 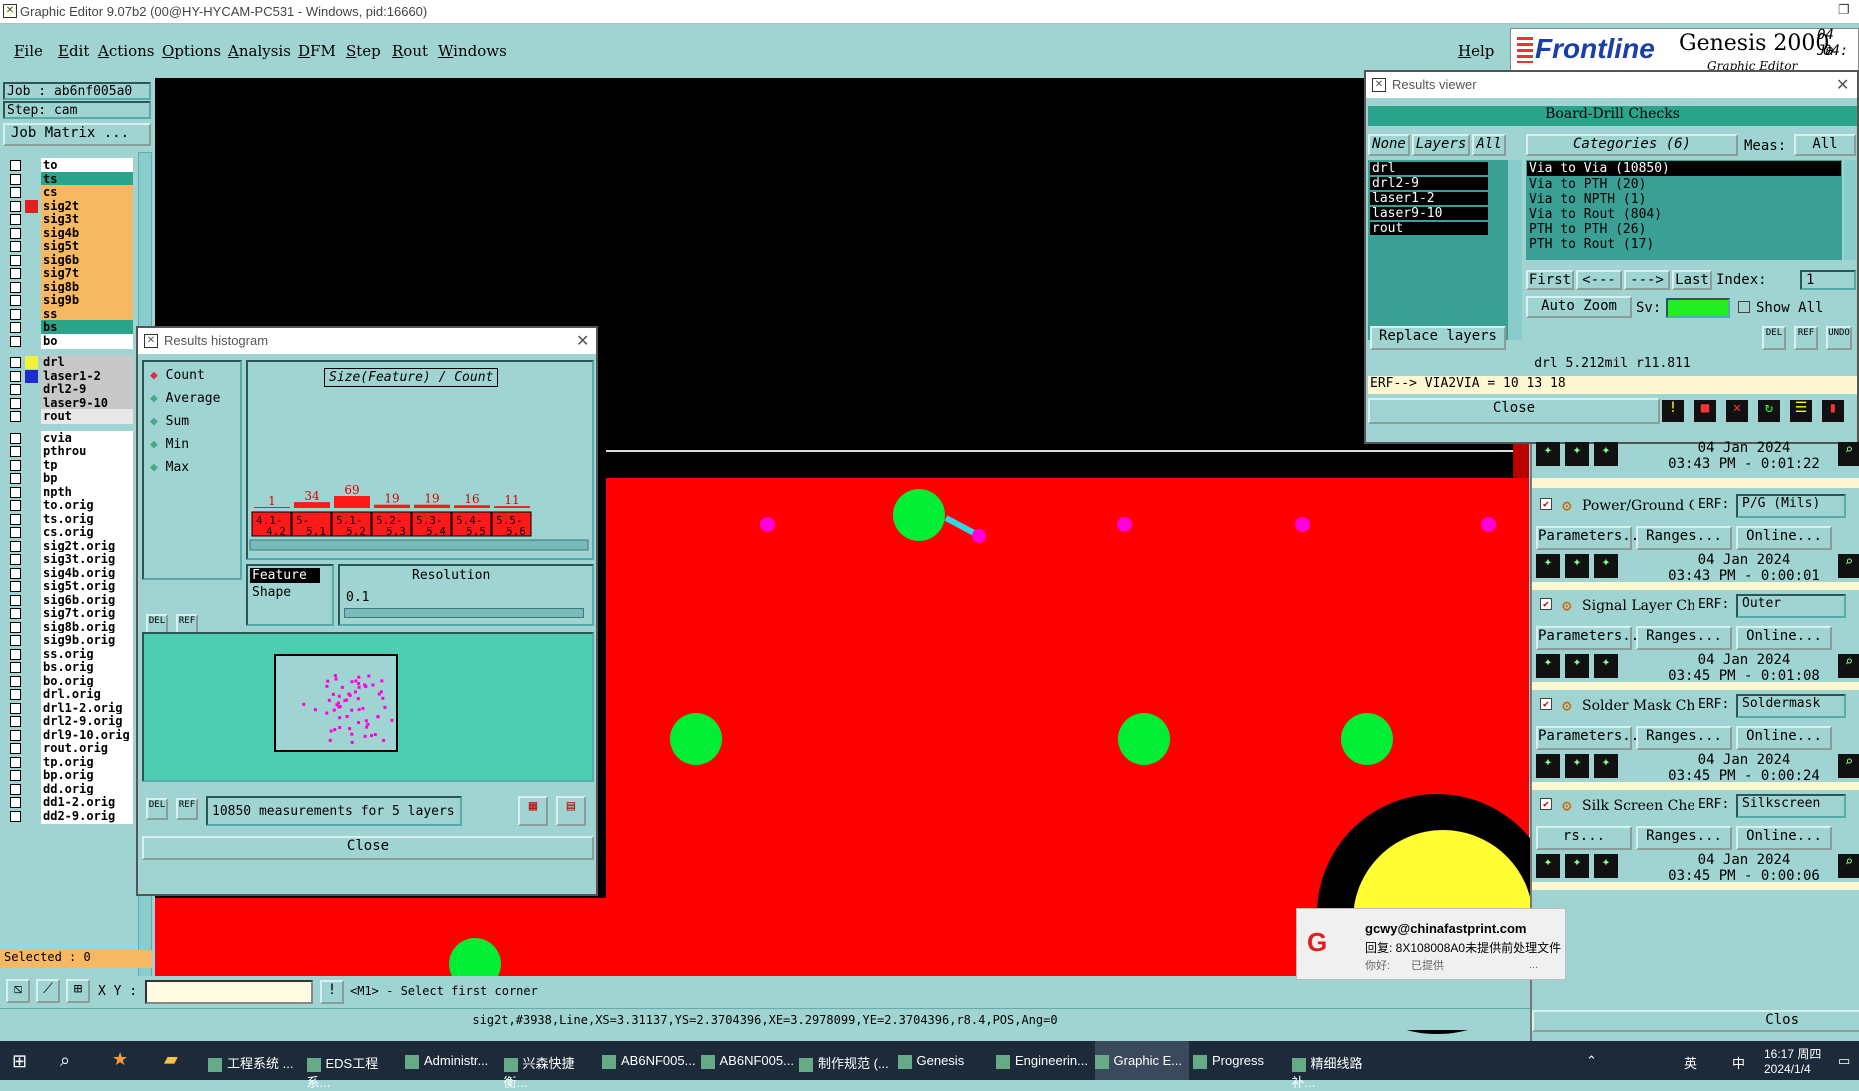 What do you see at coordinates (1591, 1061) in the screenshot?
I see `tray-up-icon: ⌃` at bounding box center [1591, 1061].